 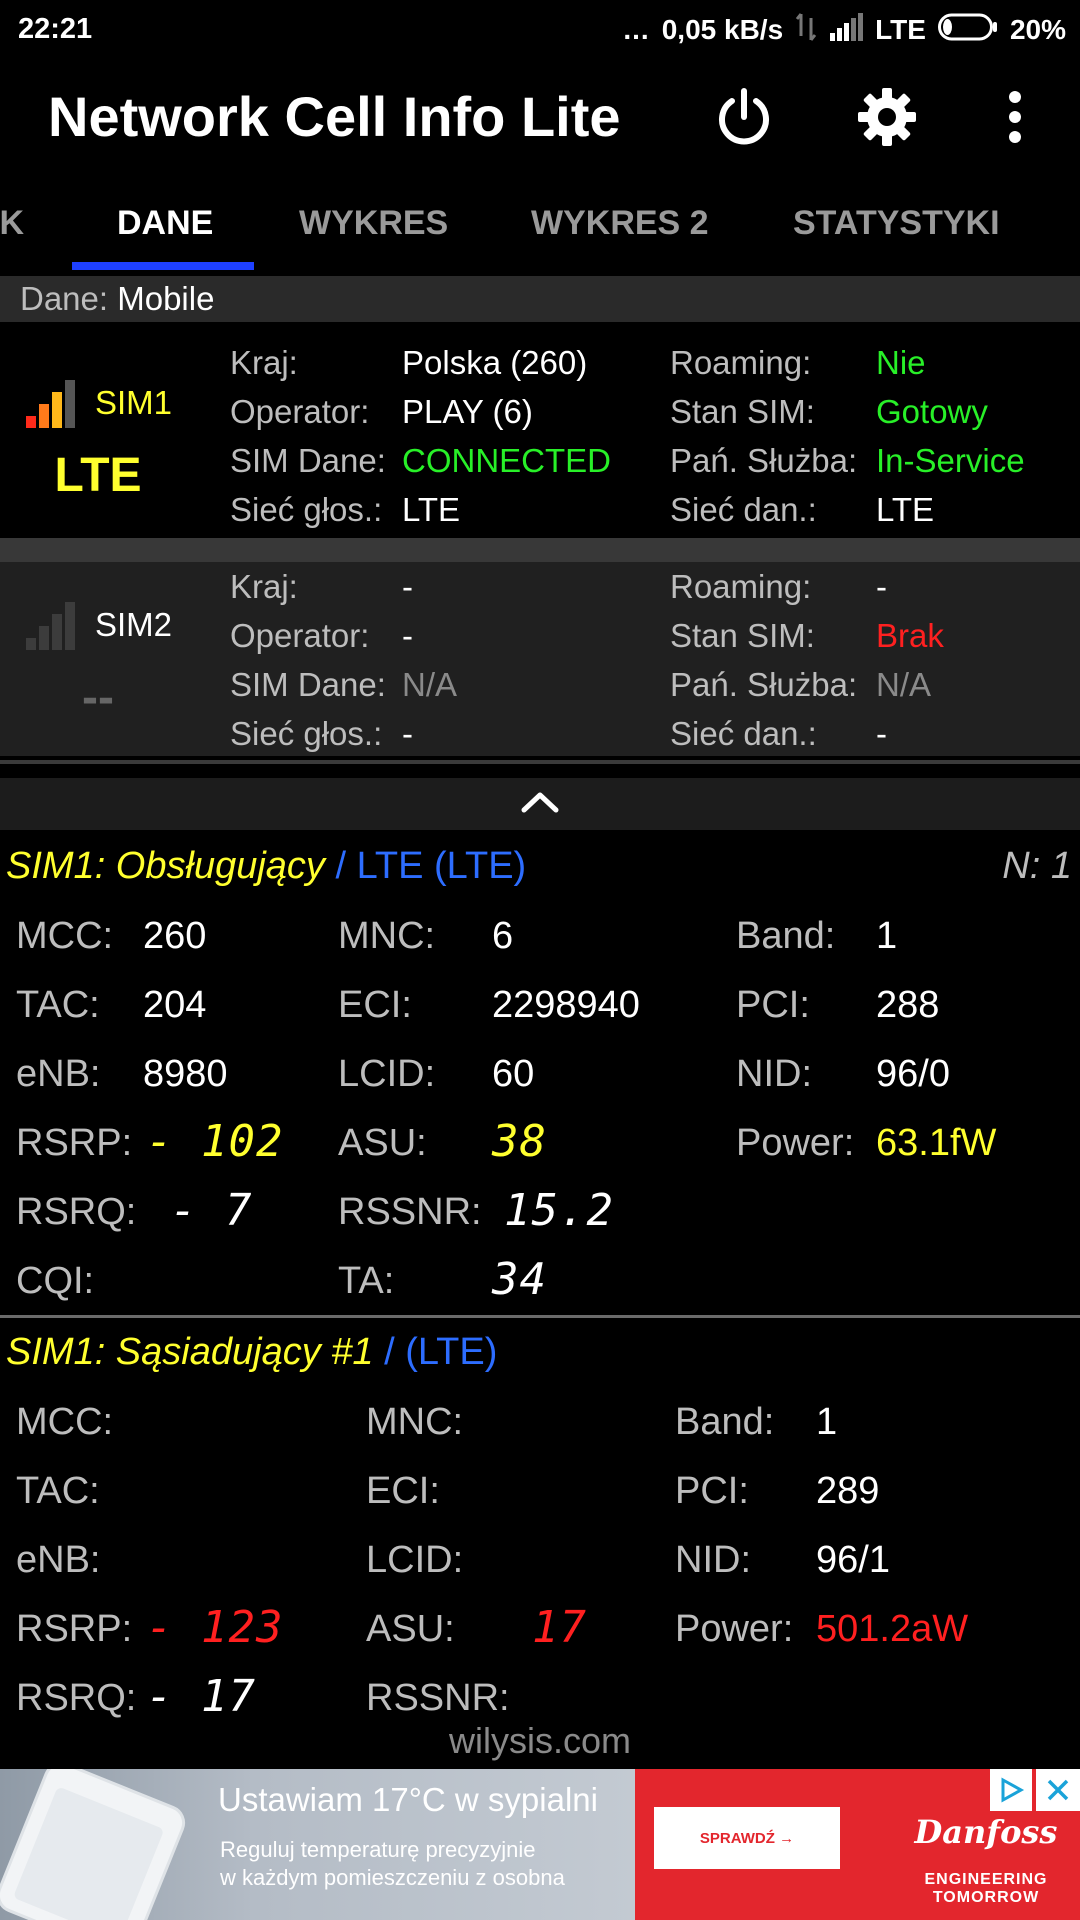 I want to click on sim2-sim-state-value: Brak, so click(x=910, y=635).